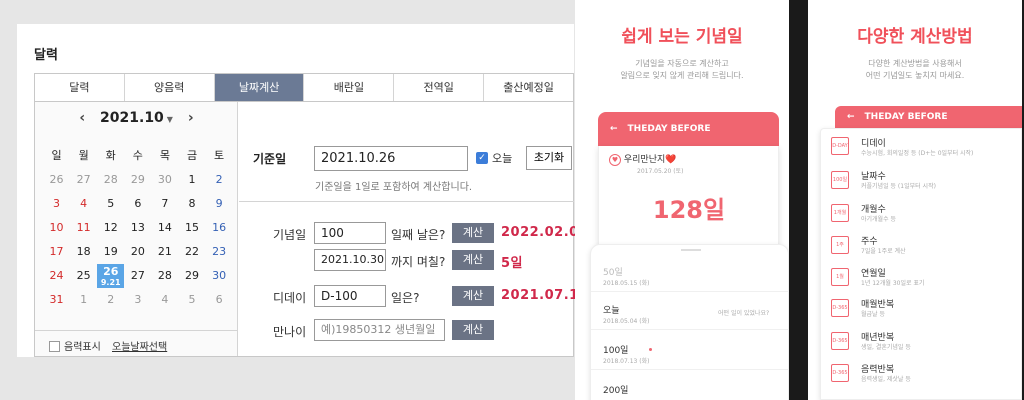 The width and height of the screenshot is (1024, 400). Describe the element at coordinates (132, 118) in the screenshot. I see `calendar-month: 2021.10` at that location.